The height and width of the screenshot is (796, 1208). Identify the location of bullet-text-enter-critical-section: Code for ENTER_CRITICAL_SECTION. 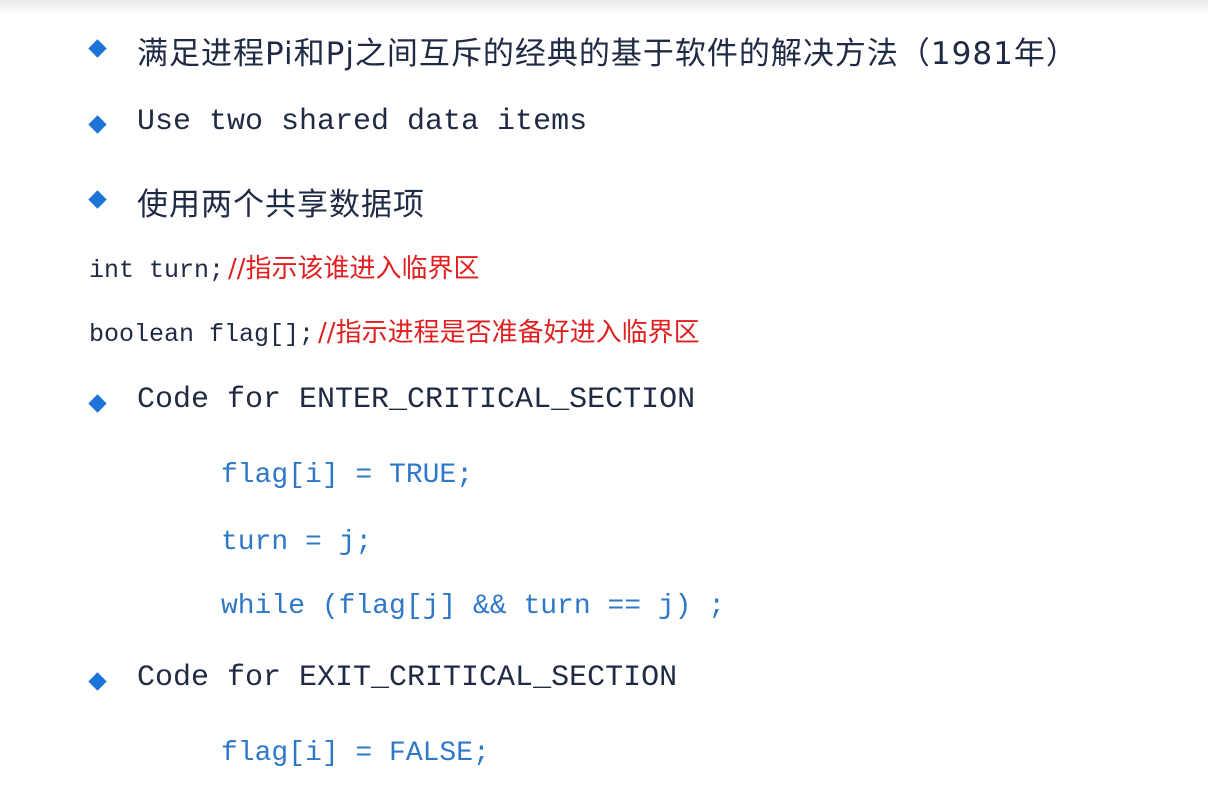
(416, 400).